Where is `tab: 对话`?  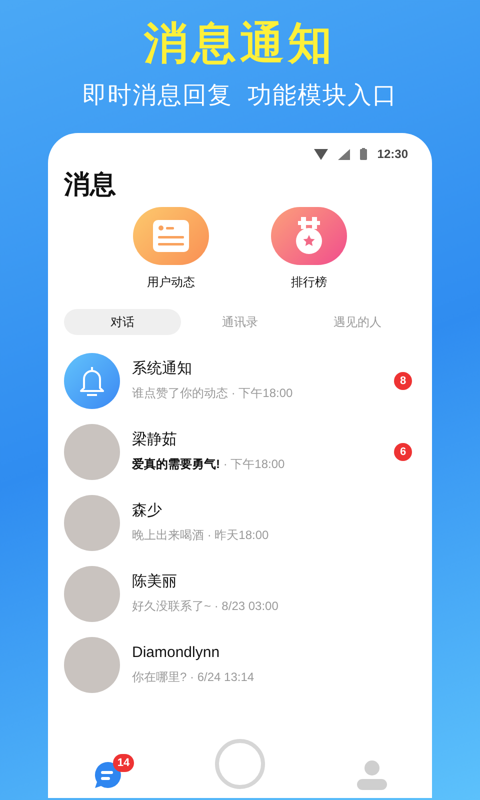
tab: 对话 is located at coordinates (123, 322).